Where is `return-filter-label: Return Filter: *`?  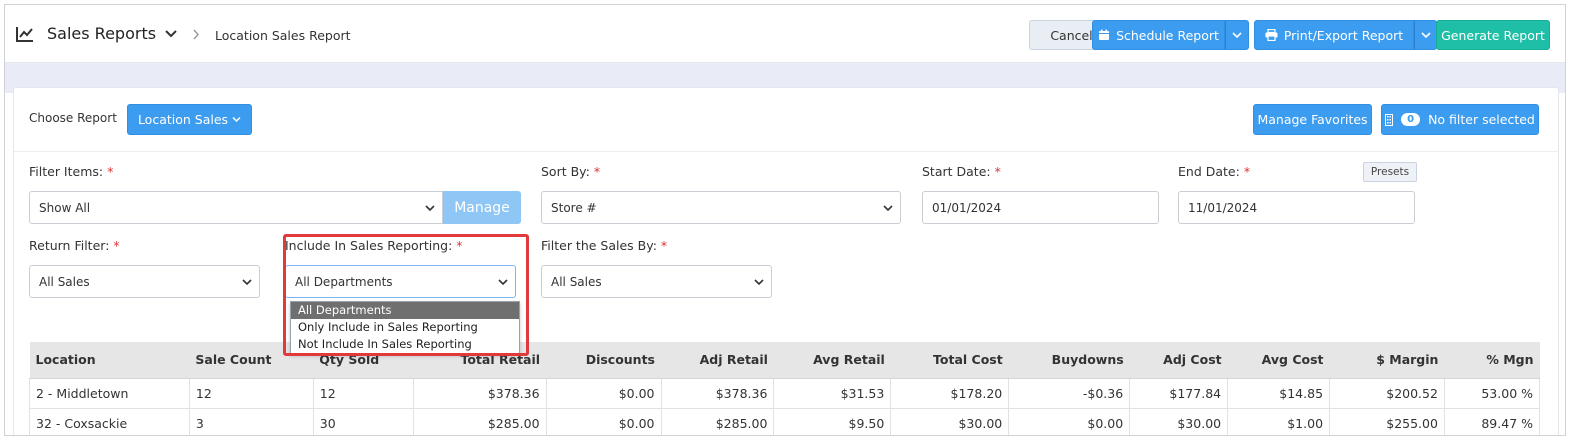 return-filter-label: Return Filter: * is located at coordinates (74, 245).